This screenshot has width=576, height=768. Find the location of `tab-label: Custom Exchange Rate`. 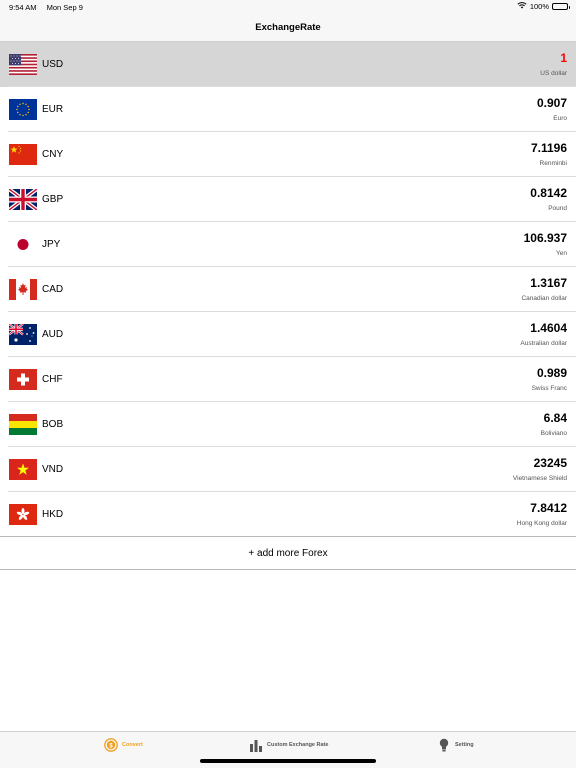

tab-label: Custom Exchange Rate is located at coordinates (298, 745).